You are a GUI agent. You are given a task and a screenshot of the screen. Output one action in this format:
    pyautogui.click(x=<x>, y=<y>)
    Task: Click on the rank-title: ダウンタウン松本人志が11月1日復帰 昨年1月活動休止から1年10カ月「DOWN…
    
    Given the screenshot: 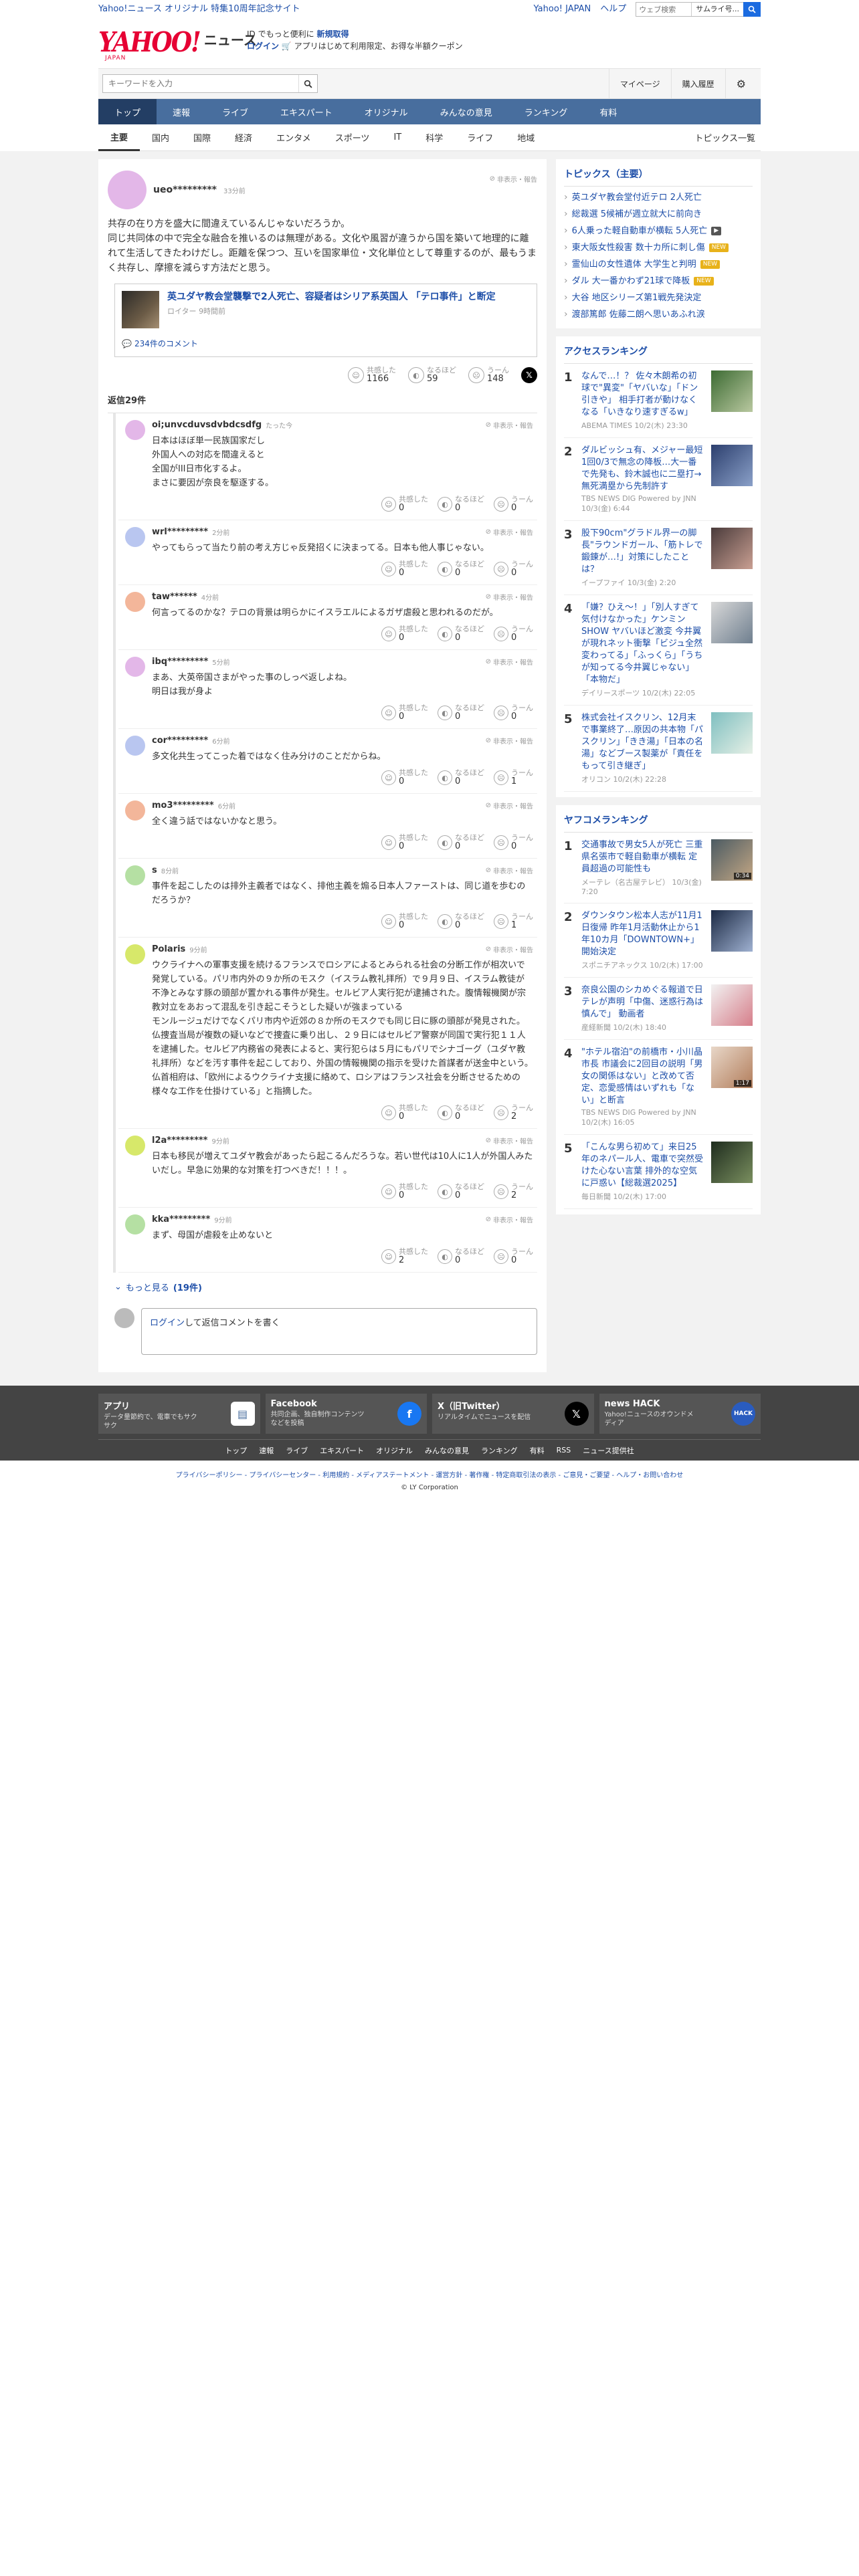 What is the action you would take?
    pyautogui.click(x=642, y=934)
    